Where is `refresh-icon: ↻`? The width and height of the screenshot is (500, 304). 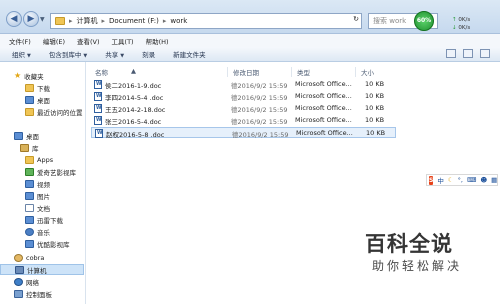
refresh-icon: ↻ is located at coordinates (356, 19).